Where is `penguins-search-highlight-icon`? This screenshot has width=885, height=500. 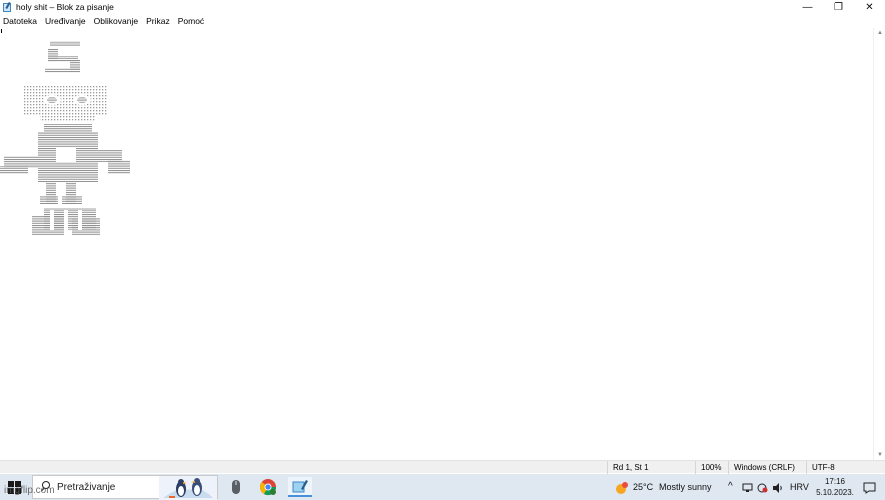 penguins-search-highlight-icon is located at coordinates (188, 488).